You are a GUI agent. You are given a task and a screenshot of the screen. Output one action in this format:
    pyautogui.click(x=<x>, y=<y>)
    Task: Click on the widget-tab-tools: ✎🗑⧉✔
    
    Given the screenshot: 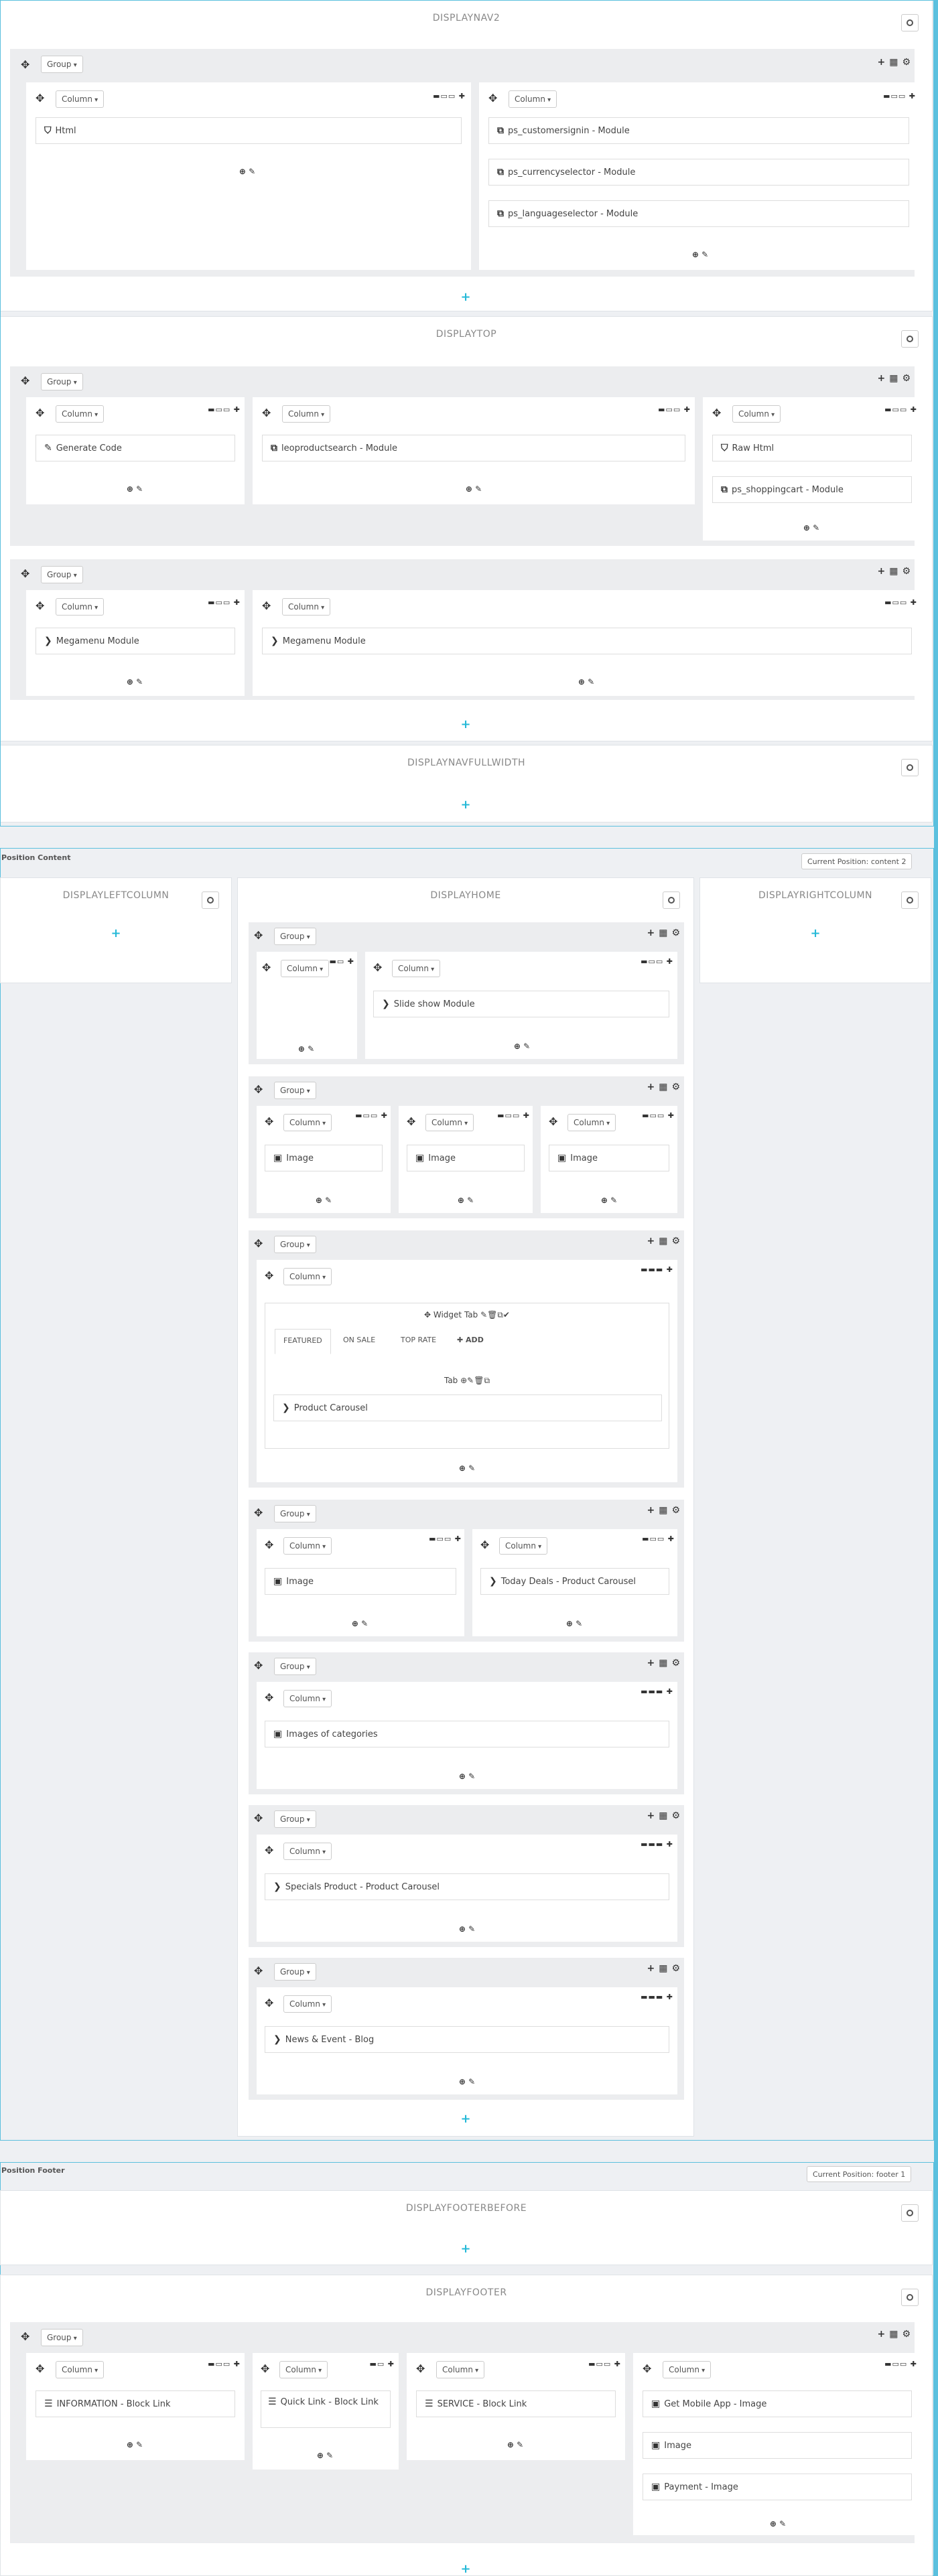 What is the action you would take?
    pyautogui.click(x=494, y=1314)
    